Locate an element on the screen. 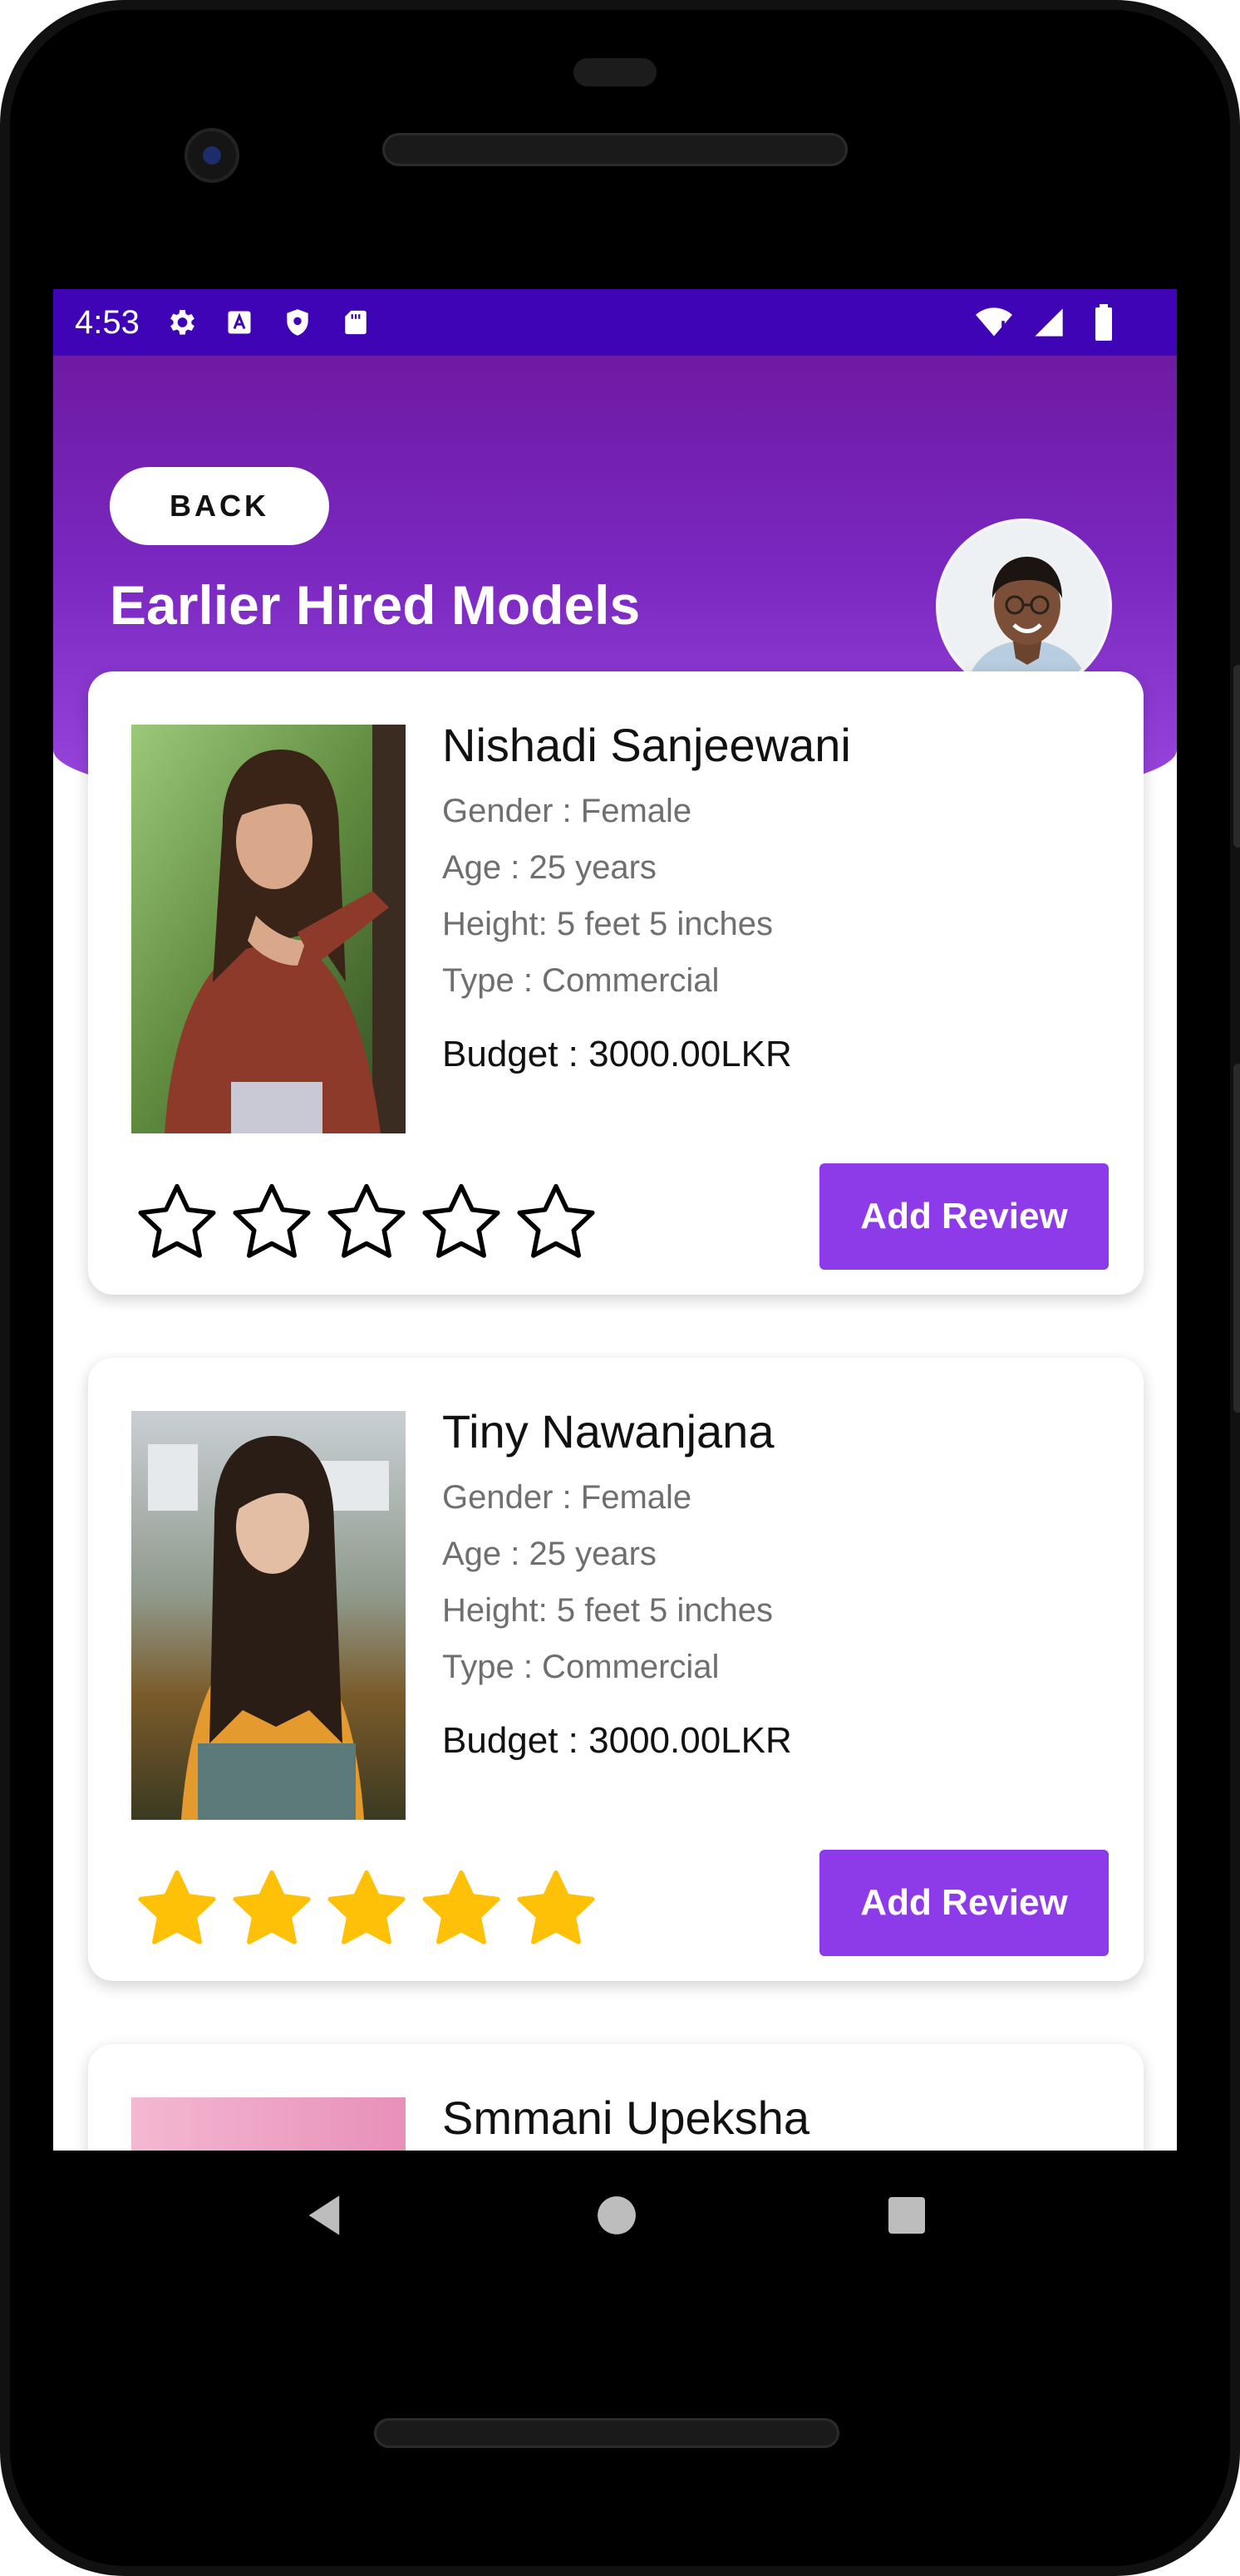  volume-button is located at coordinates (1236, 756).